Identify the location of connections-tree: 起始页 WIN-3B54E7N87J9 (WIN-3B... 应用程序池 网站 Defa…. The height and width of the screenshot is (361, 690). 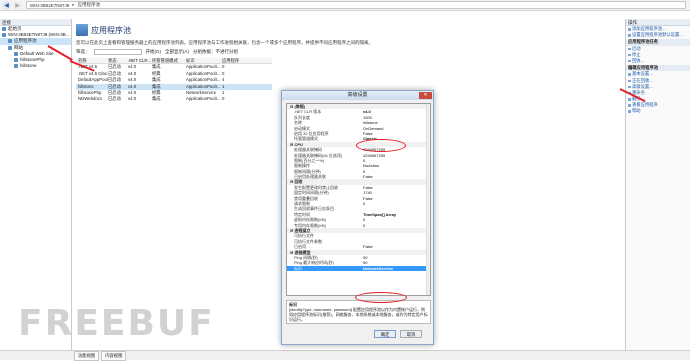
(35, 47).